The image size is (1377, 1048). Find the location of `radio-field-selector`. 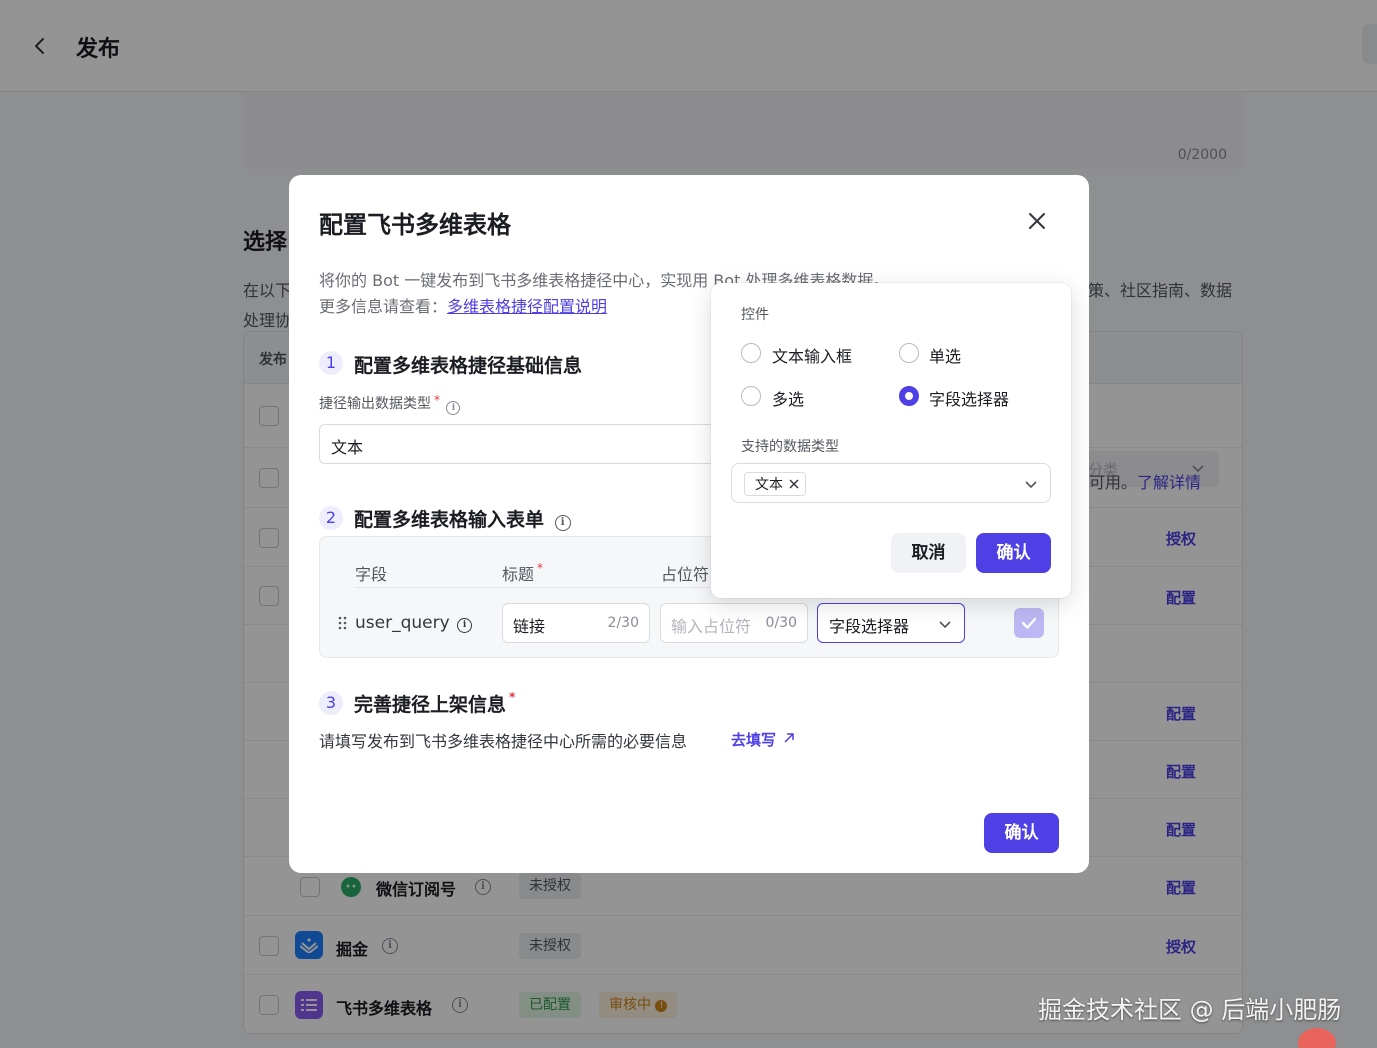

radio-field-selector is located at coordinates (909, 396).